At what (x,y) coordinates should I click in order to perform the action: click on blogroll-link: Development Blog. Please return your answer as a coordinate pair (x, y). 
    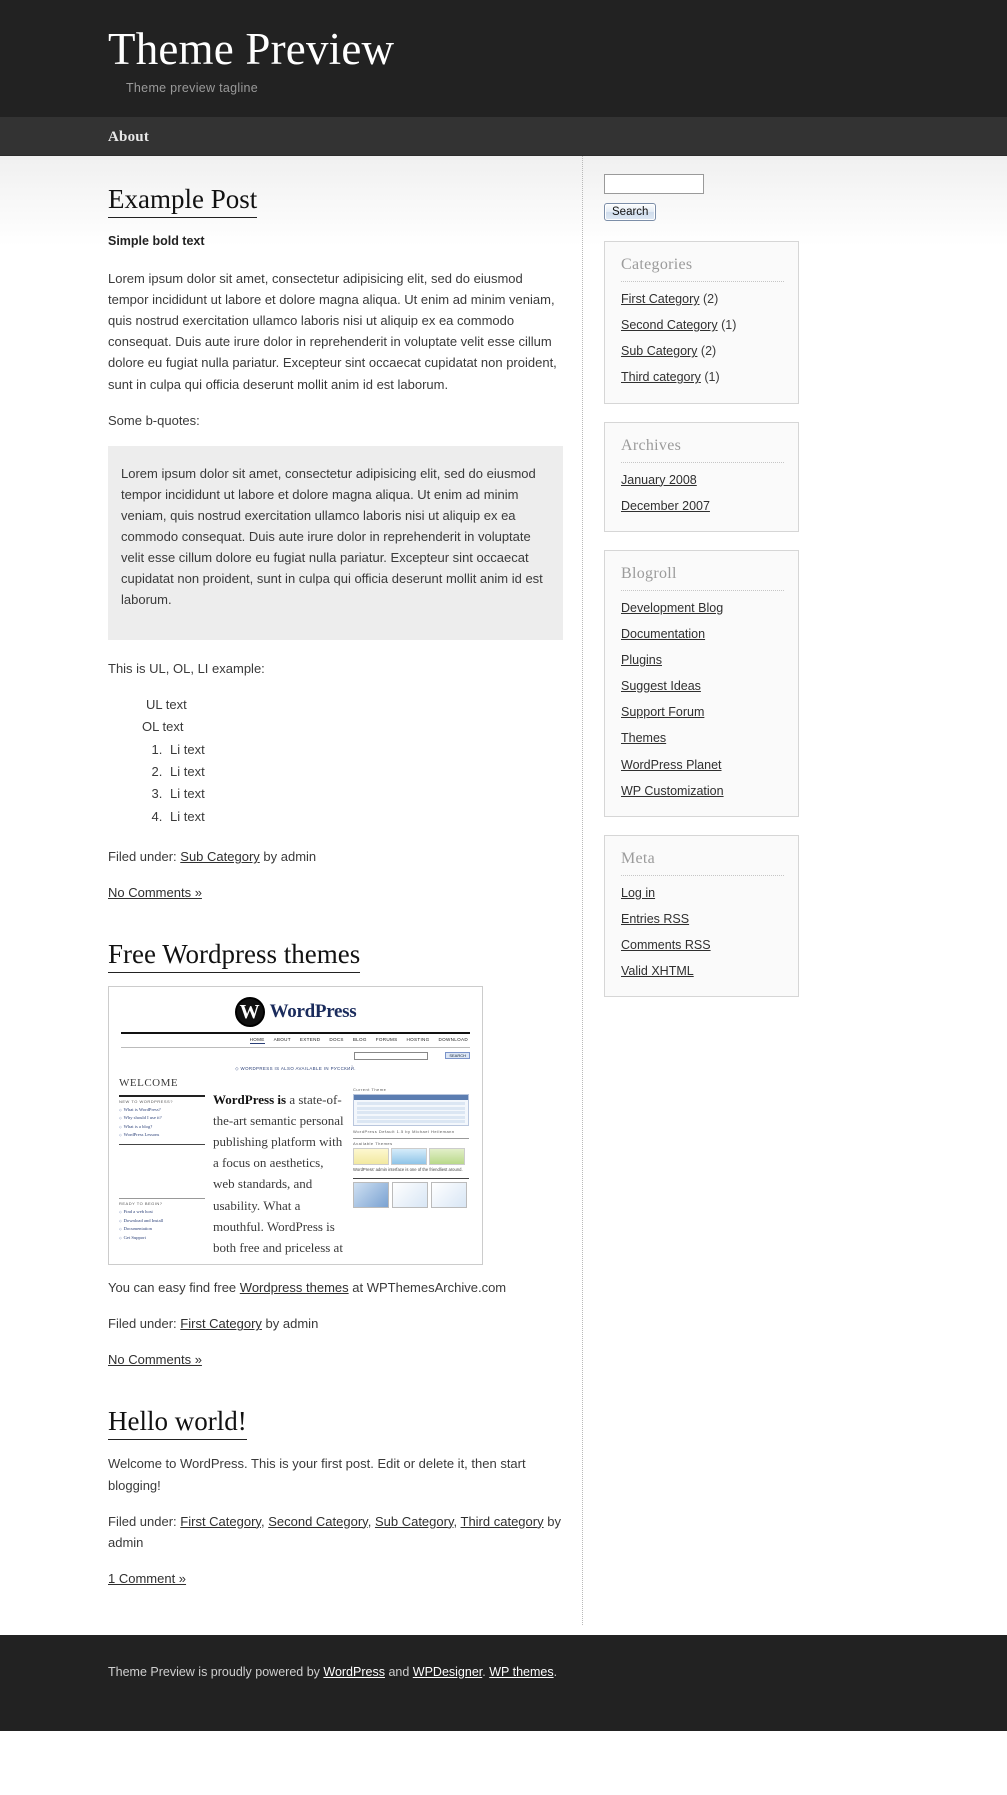
    Looking at the image, I should click on (672, 608).